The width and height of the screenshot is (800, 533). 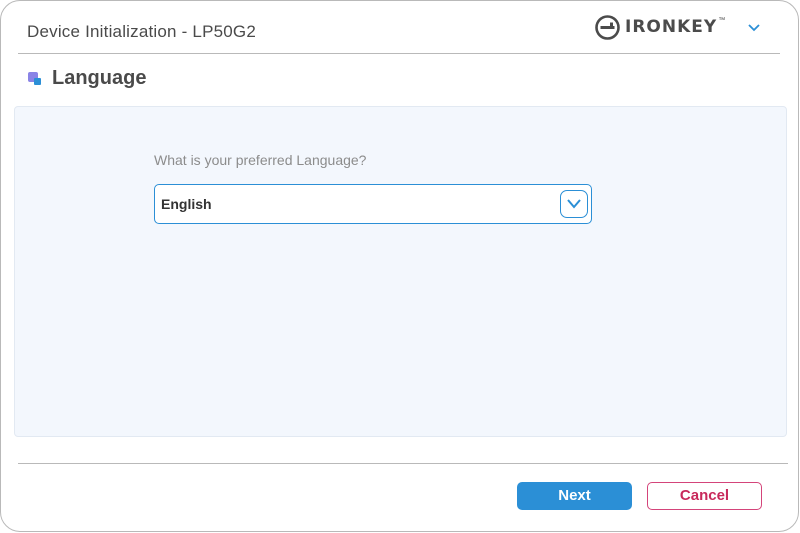 What do you see at coordinates (574, 496) in the screenshot?
I see `next-button: Next` at bounding box center [574, 496].